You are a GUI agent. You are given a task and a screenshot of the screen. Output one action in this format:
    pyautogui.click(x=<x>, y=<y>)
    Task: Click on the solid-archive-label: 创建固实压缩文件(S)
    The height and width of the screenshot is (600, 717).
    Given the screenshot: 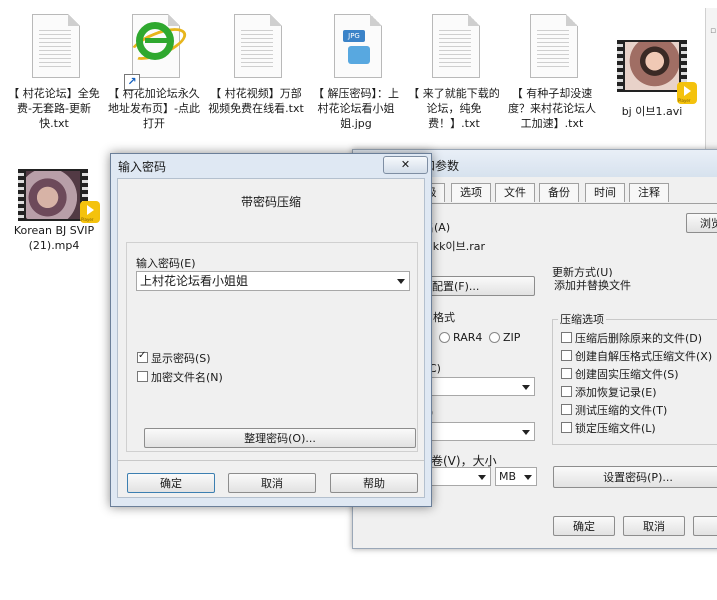 What is the action you would take?
    pyautogui.click(x=627, y=374)
    